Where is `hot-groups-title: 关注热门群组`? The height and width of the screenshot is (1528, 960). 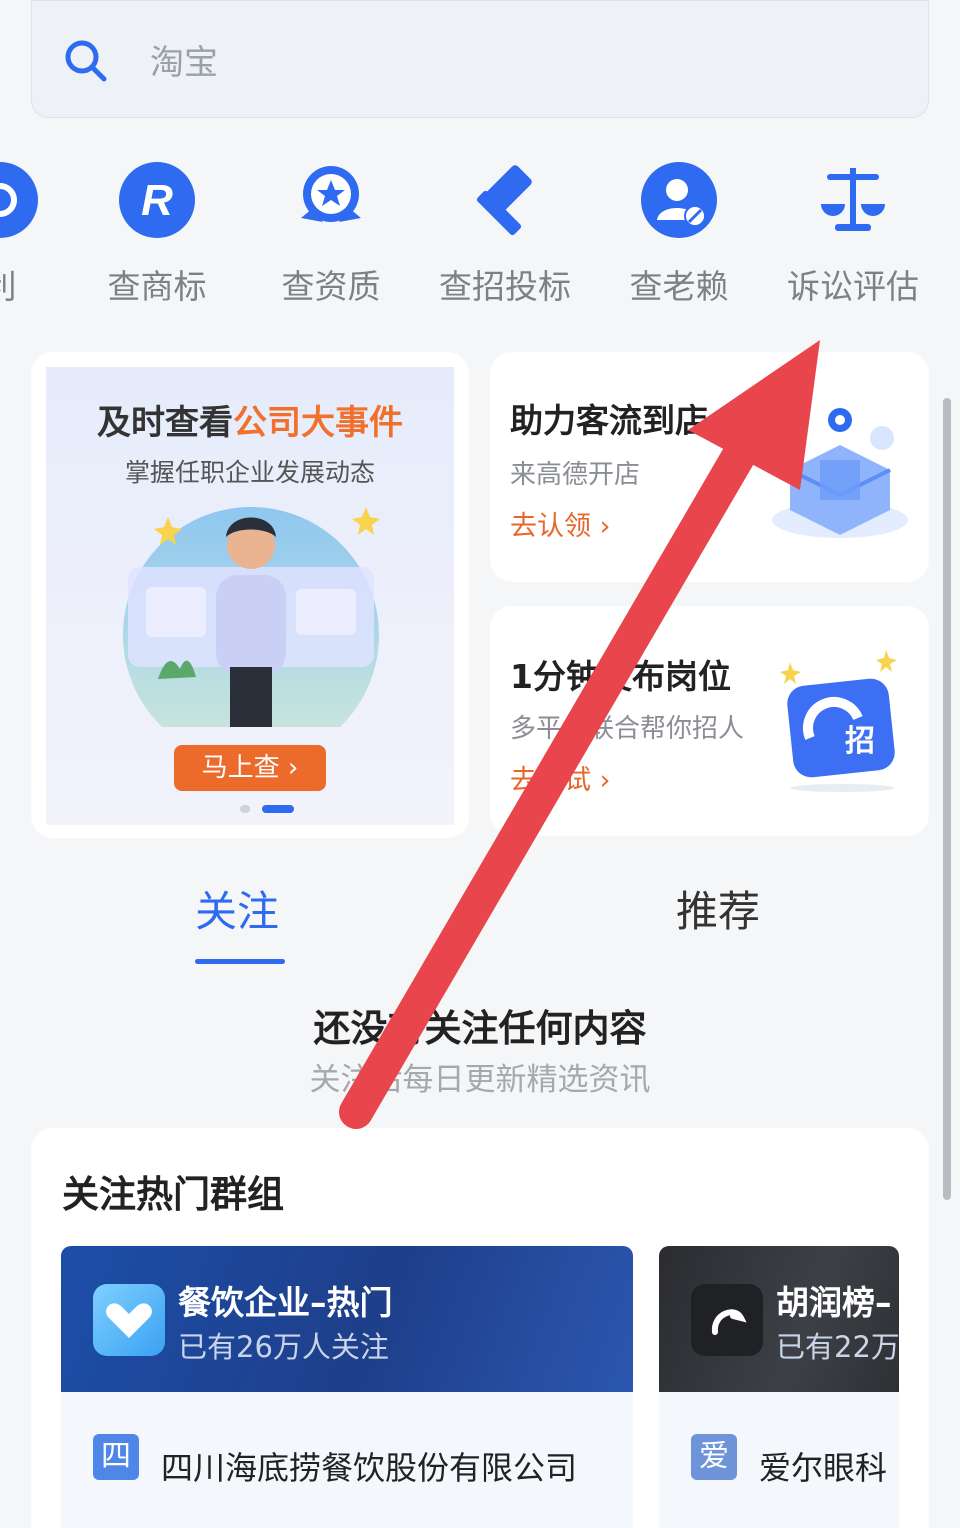 hot-groups-title: 关注热门群组 is located at coordinates (173, 1194).